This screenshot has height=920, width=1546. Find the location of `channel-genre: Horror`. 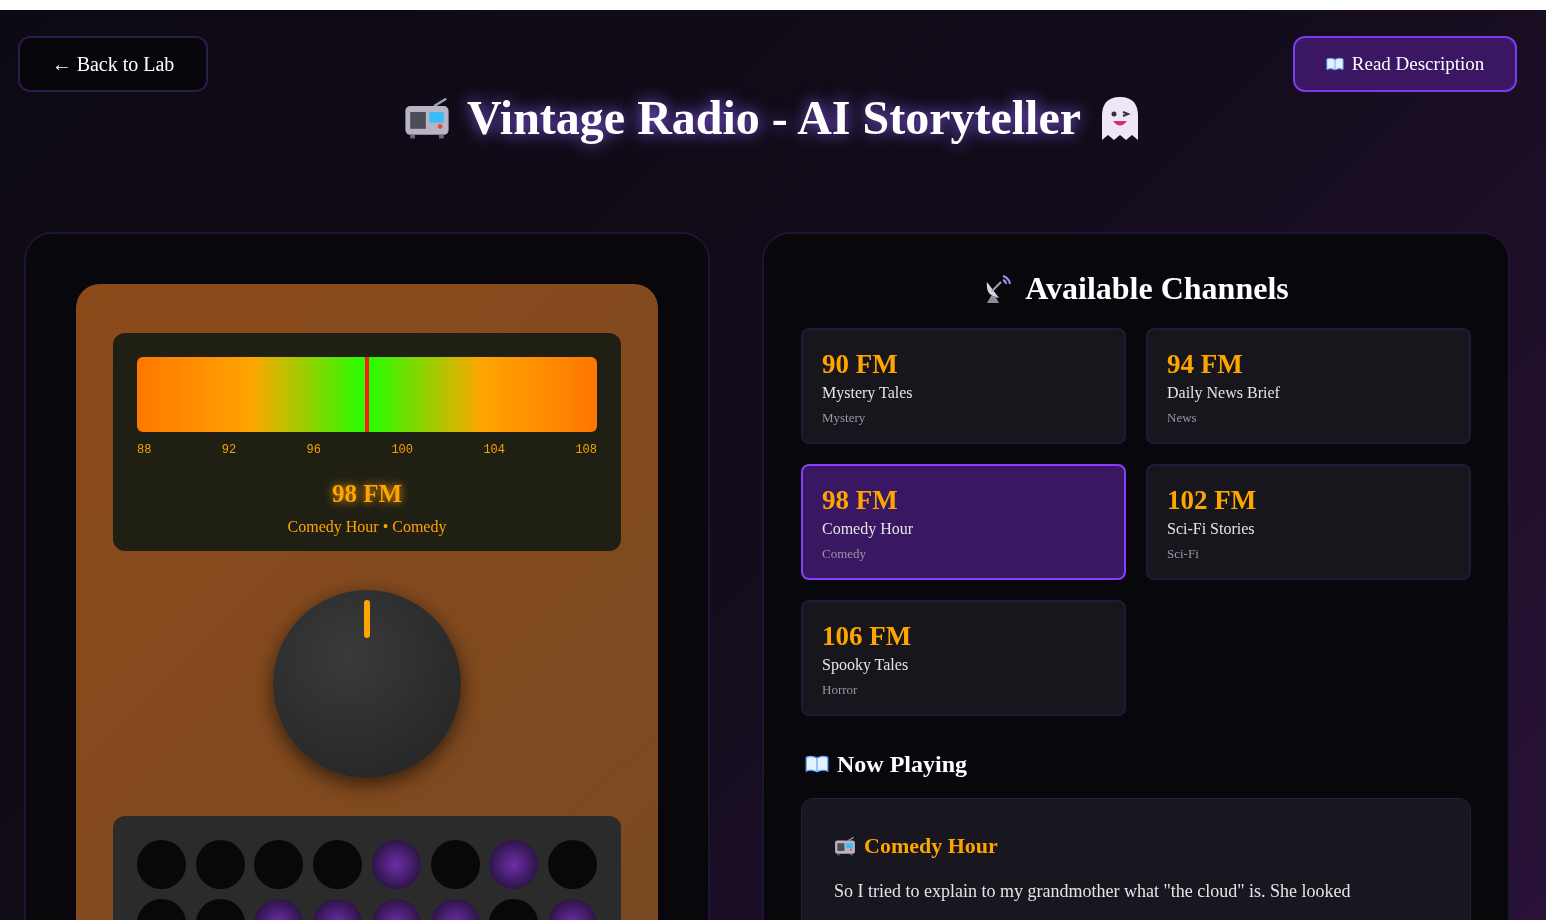

channel-genre: Horror is located at coordinates (840, 690).